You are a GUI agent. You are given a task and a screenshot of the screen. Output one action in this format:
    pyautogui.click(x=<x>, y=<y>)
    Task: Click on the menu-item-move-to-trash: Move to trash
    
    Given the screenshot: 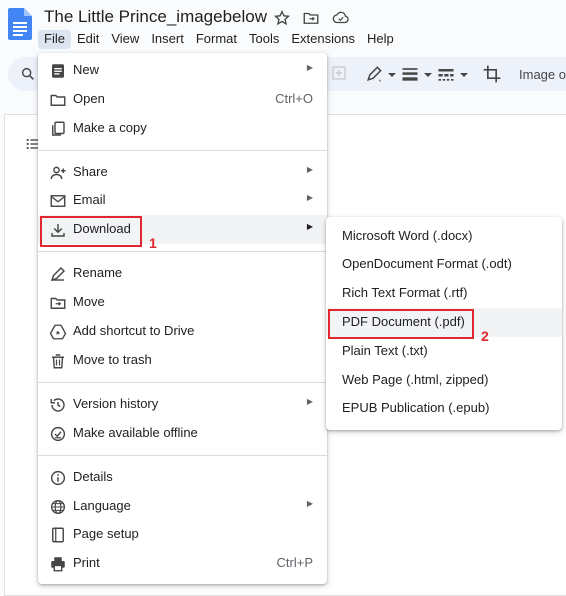 What is the action you would take?
    pyautogui.click(x=182, y=360)
    